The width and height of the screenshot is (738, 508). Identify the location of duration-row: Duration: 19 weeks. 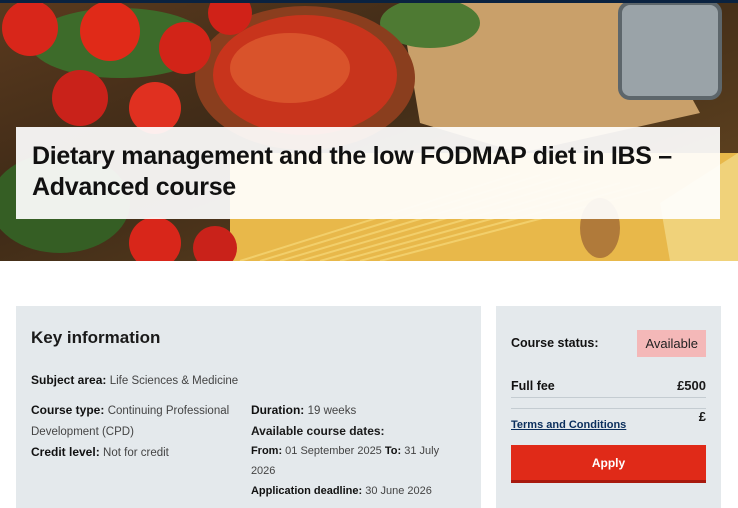
(358, 410).